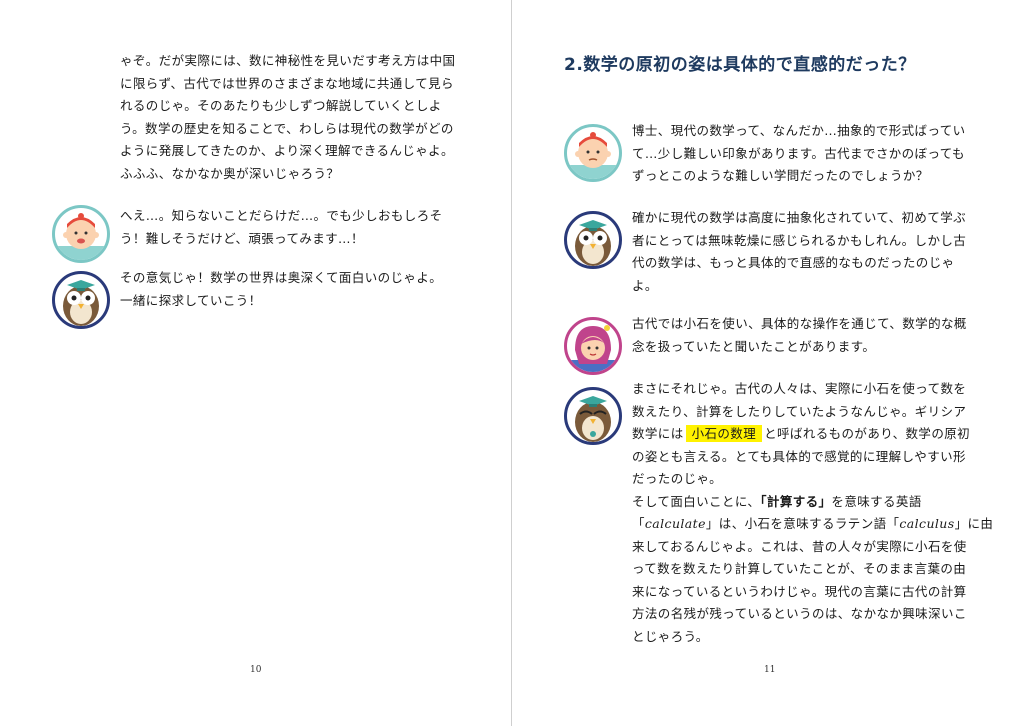 The width and height of the screenshot is (1024, 726). What do you see at coordinates (799, 411) in the screenshot?
I see `text-line: 数えたり、計算をしたりしていたようなんじゃ。ギリシア` at bounding box center [799, 411].